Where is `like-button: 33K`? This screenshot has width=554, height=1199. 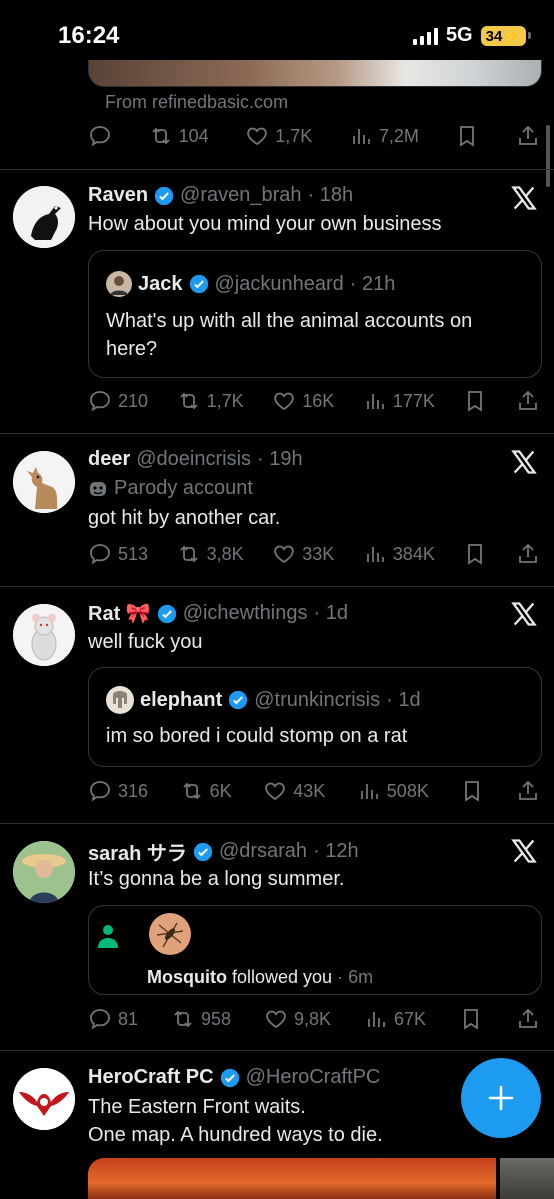
like-button: 33K is located at coordinates (303, 554).